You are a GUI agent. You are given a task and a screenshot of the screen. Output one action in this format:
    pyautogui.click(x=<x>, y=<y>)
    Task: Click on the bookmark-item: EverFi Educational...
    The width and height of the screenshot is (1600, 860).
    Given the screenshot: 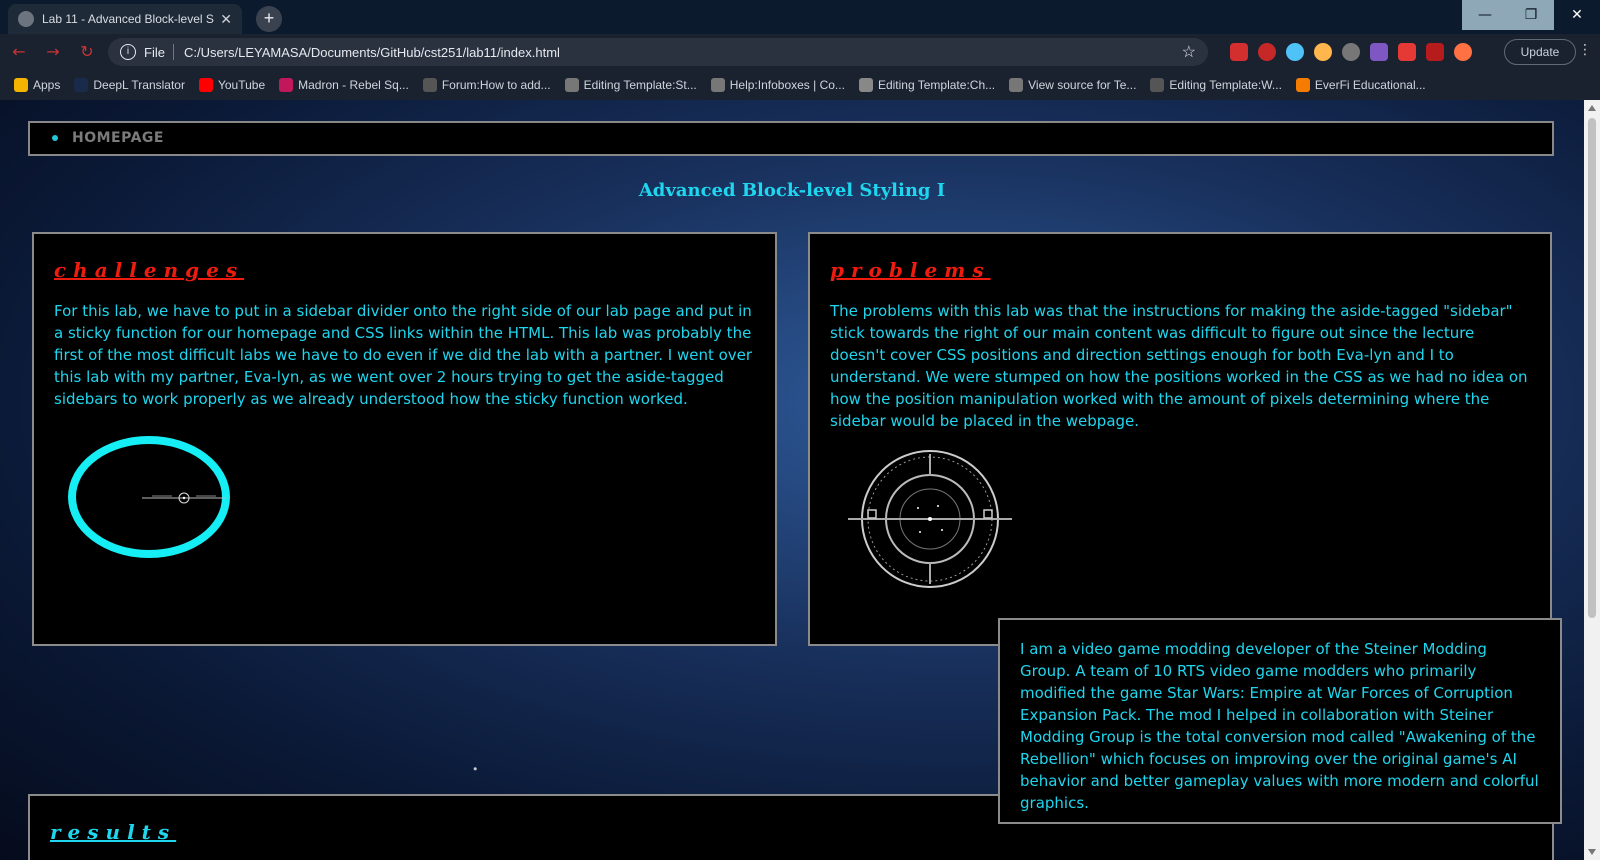 What is the action you would take?
    pyautogui.click(x=1360, y=85)
    